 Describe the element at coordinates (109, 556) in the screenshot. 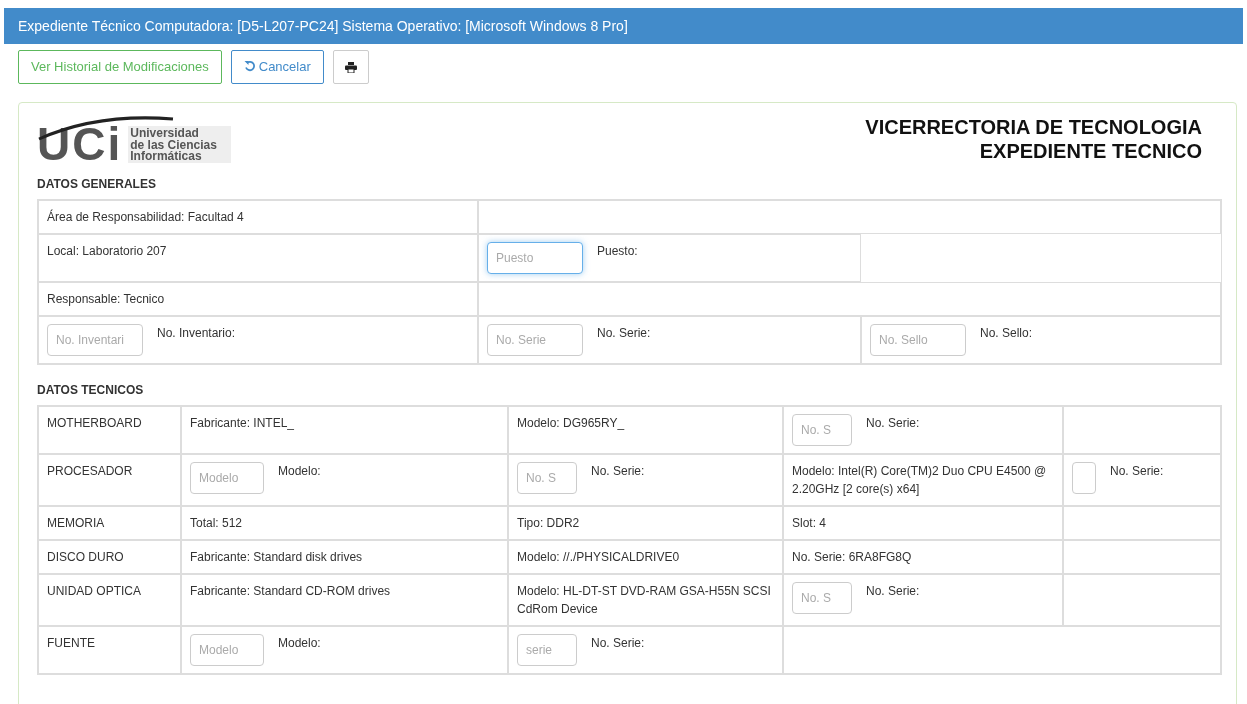

I see `table-cell: DISCO DURO` at that location.